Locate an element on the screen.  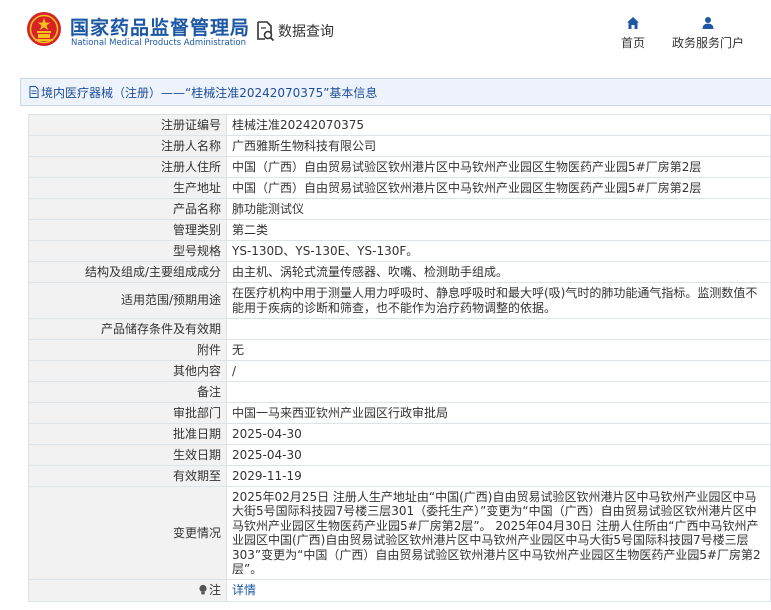
table-row: 型号规格 YS-130D、YS-130E、YS-130F。 is located at coordinates (399, 251).